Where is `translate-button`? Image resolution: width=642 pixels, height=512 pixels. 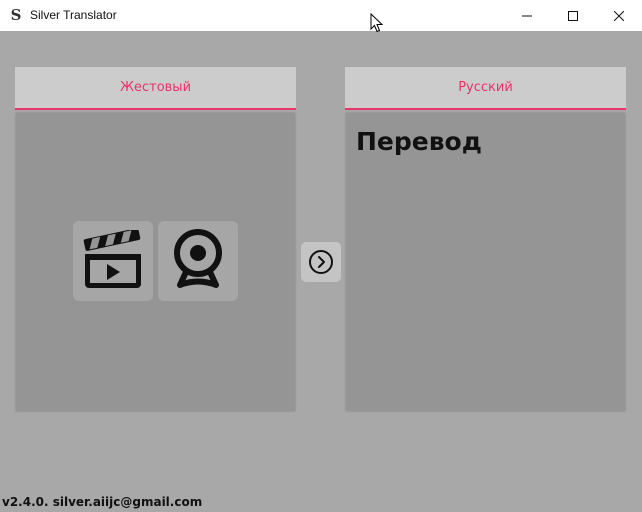
translate-button is located at coordinates (321, 262).